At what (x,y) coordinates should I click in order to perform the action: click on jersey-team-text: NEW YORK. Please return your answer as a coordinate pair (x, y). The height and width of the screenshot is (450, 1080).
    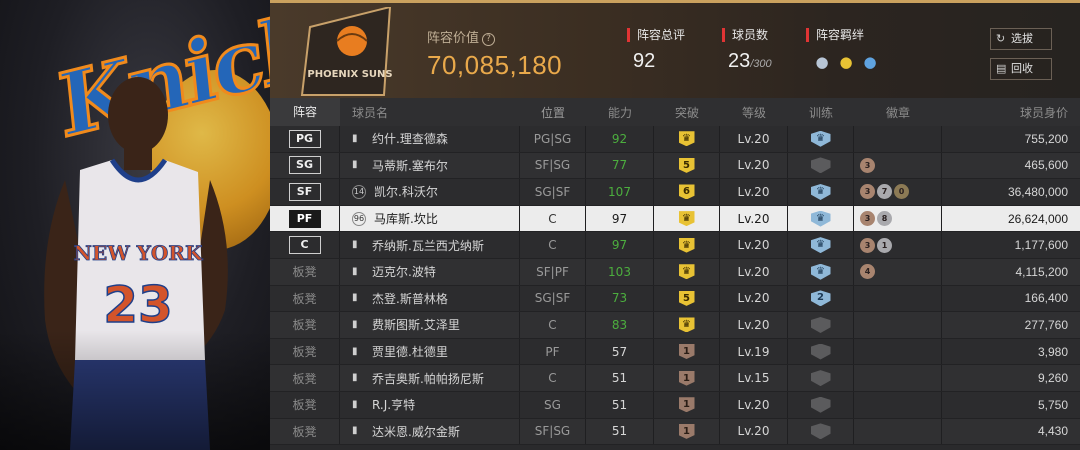
    Looking at the image, I should click on (138, 253).